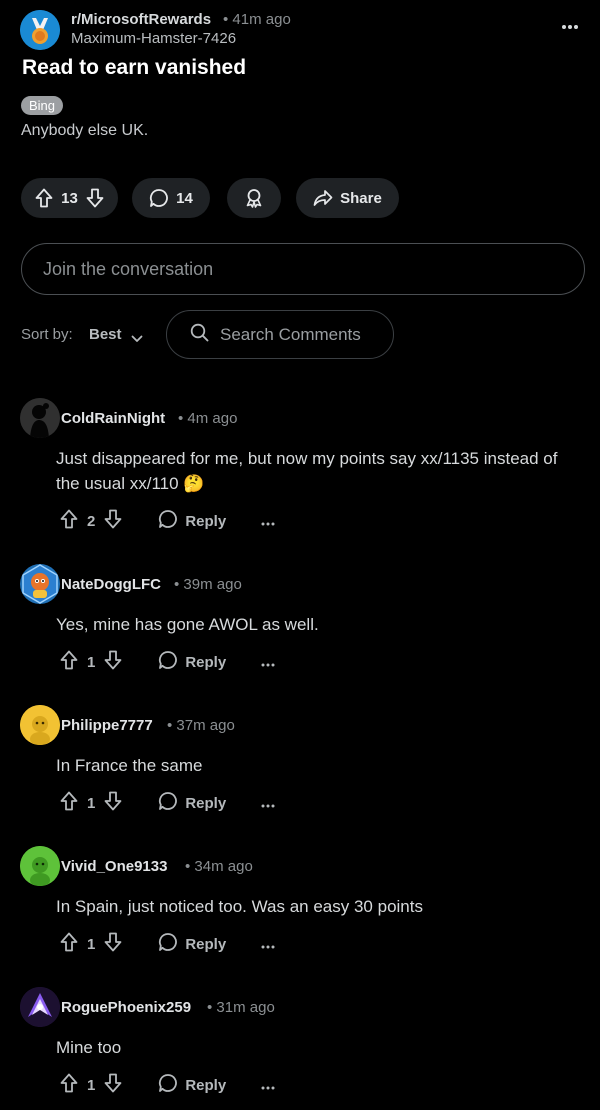  What do you see at coordinates (85, 130) in the screenshot?
I see `post-body: Anybody else UK.` at bounding box center [85, 130].